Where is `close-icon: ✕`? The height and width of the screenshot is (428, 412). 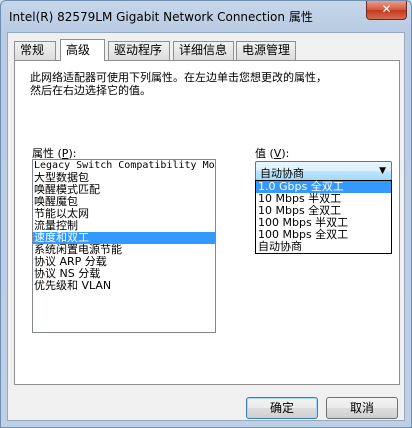 close-icon: ✕ is located at coordinates (386, 9).